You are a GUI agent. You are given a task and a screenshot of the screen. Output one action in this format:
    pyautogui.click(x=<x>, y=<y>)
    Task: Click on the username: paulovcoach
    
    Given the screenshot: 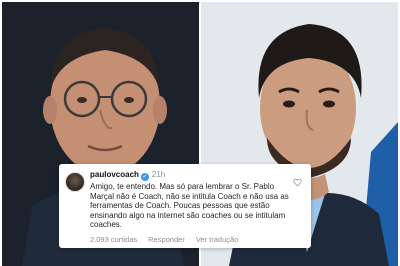 What is the action you would take?
    pyautogui.click(x=114, y=174)
    